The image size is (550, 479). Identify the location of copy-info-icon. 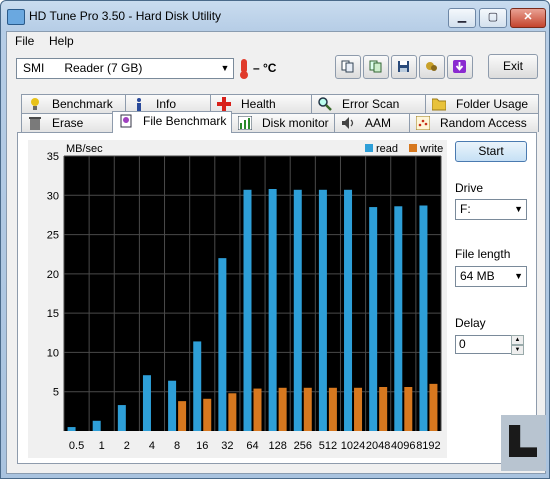
(347, 66).